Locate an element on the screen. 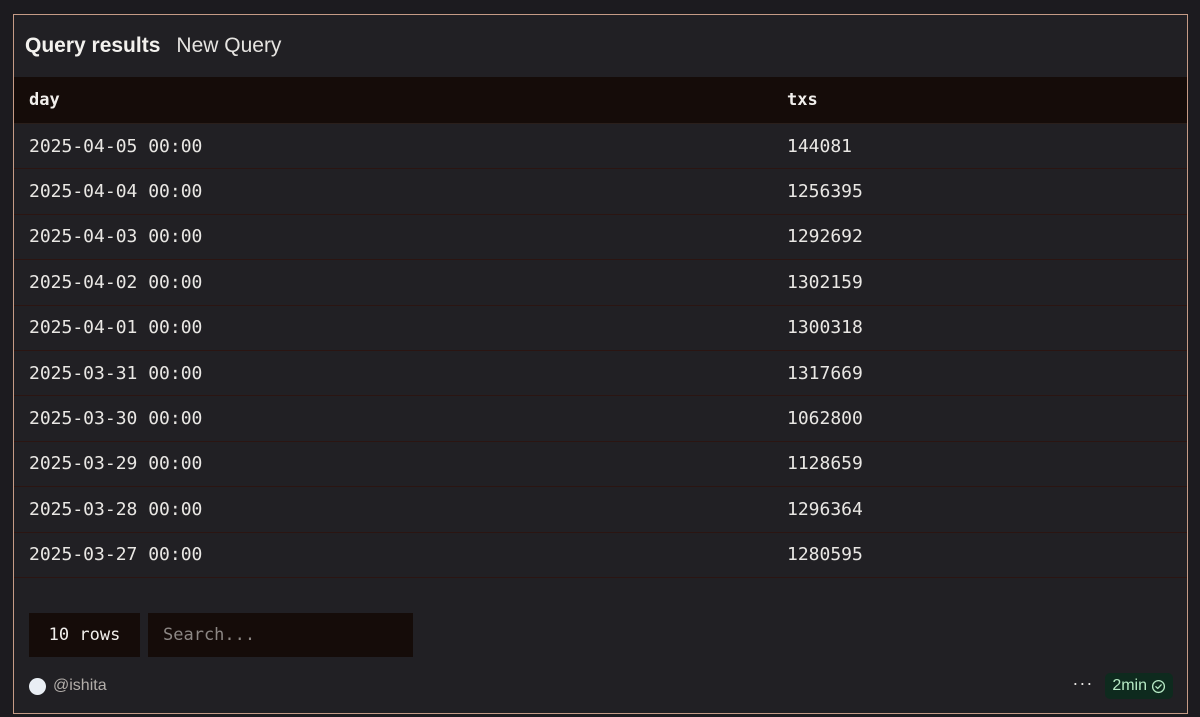  panel-header: Query results New Query is located at coordinates (153, 46).